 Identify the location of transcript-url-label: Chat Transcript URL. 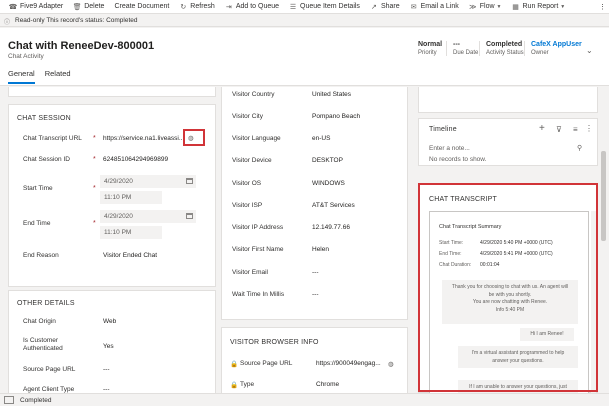
(52, 138).